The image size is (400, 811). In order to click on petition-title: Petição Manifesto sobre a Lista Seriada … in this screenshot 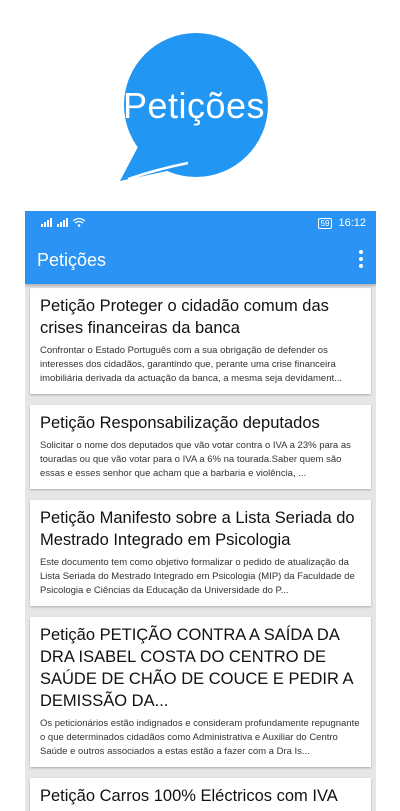, I will do `click(197, 529)`.